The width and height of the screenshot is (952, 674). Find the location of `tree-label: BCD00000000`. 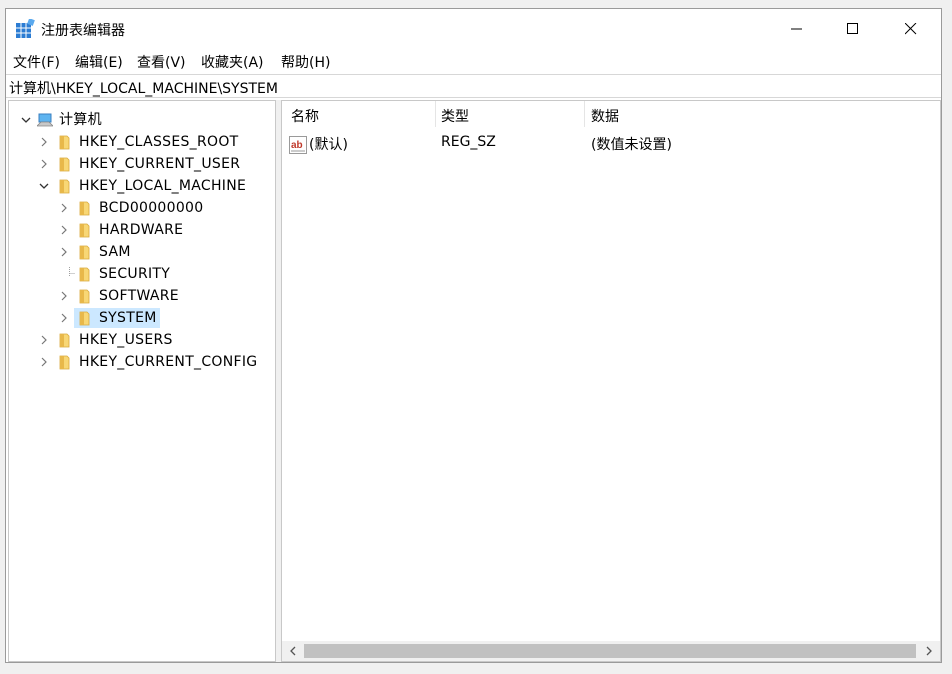

tree-label: BCD00000000 is located at coordinates (151, 208).